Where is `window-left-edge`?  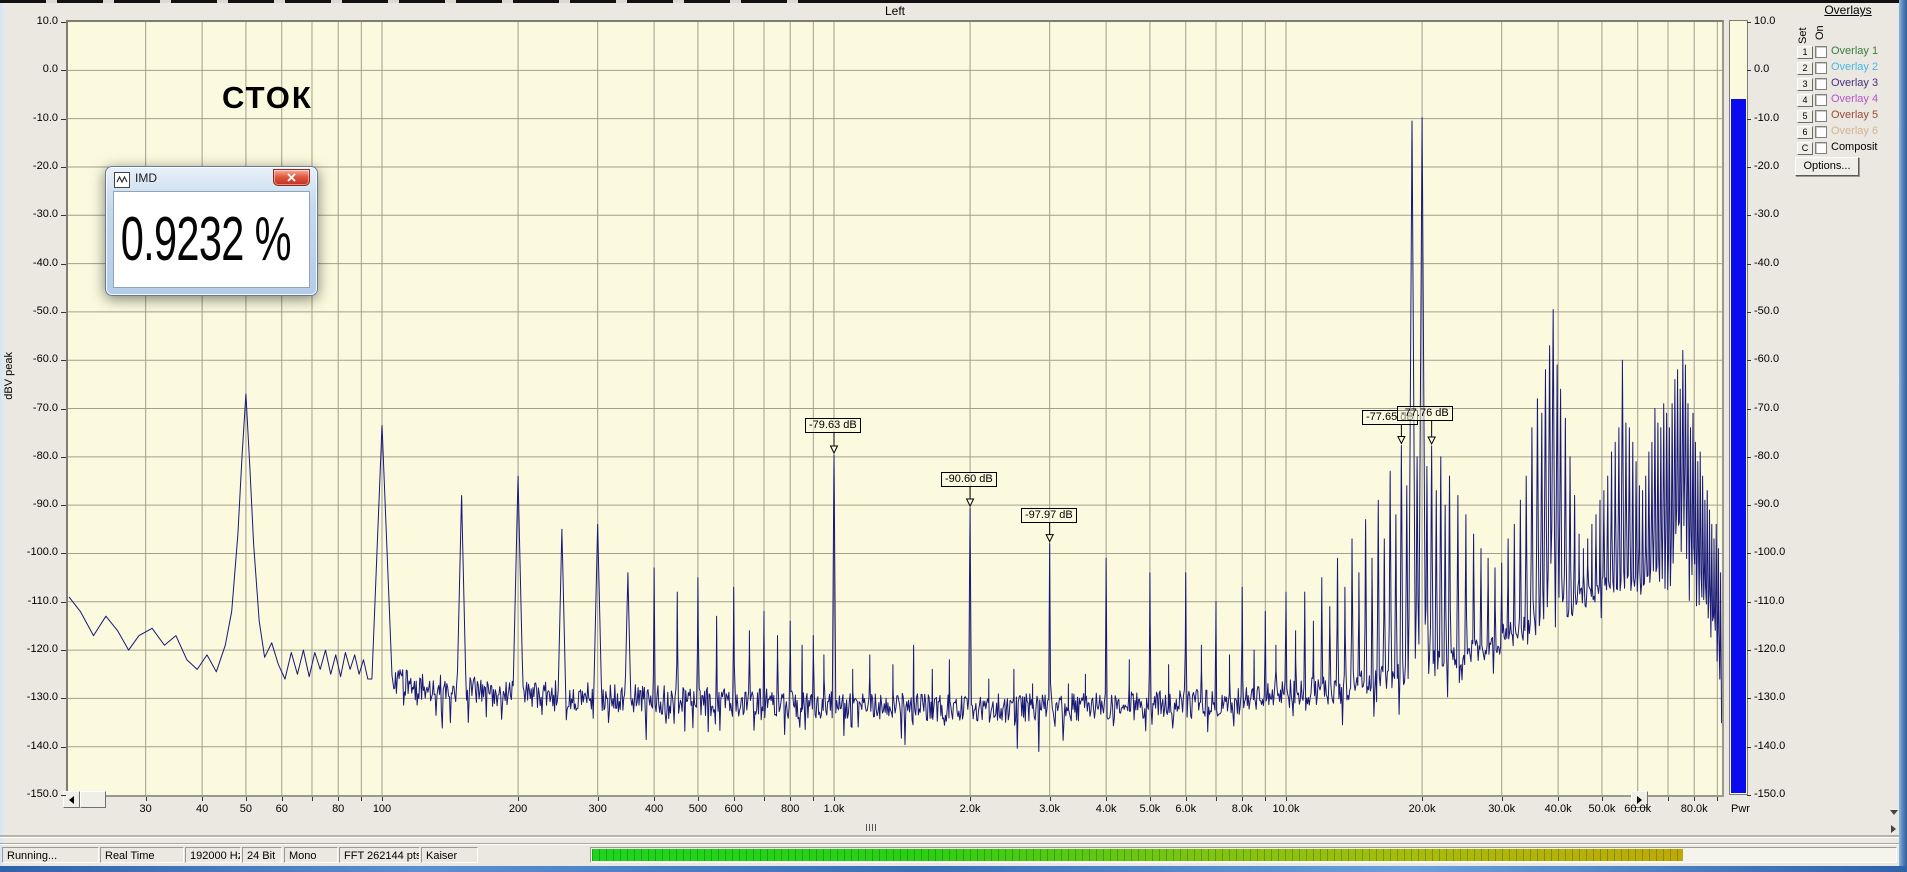 window-left-edge is located at coordinates (3, 434).